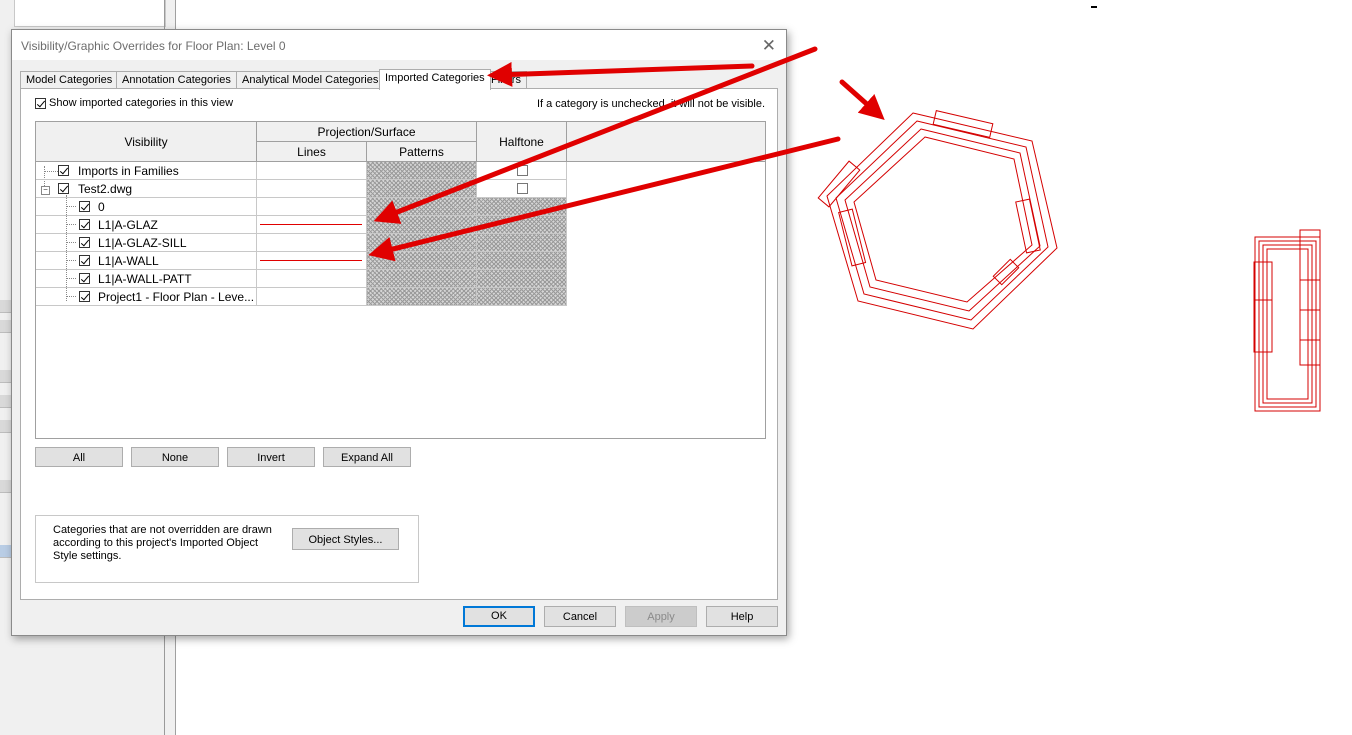 Image resolution: width=1352 pixels, height=735 pixels. I want to click on apply-button: Apply, so click(661, 616).